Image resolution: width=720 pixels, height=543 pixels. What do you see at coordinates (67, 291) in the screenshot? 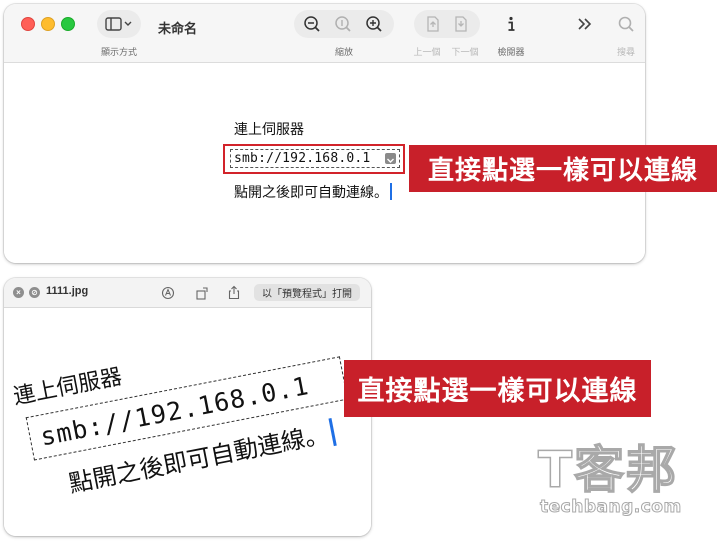
I see `file-name: 1111.jpg` at bounding box center [67, 291].